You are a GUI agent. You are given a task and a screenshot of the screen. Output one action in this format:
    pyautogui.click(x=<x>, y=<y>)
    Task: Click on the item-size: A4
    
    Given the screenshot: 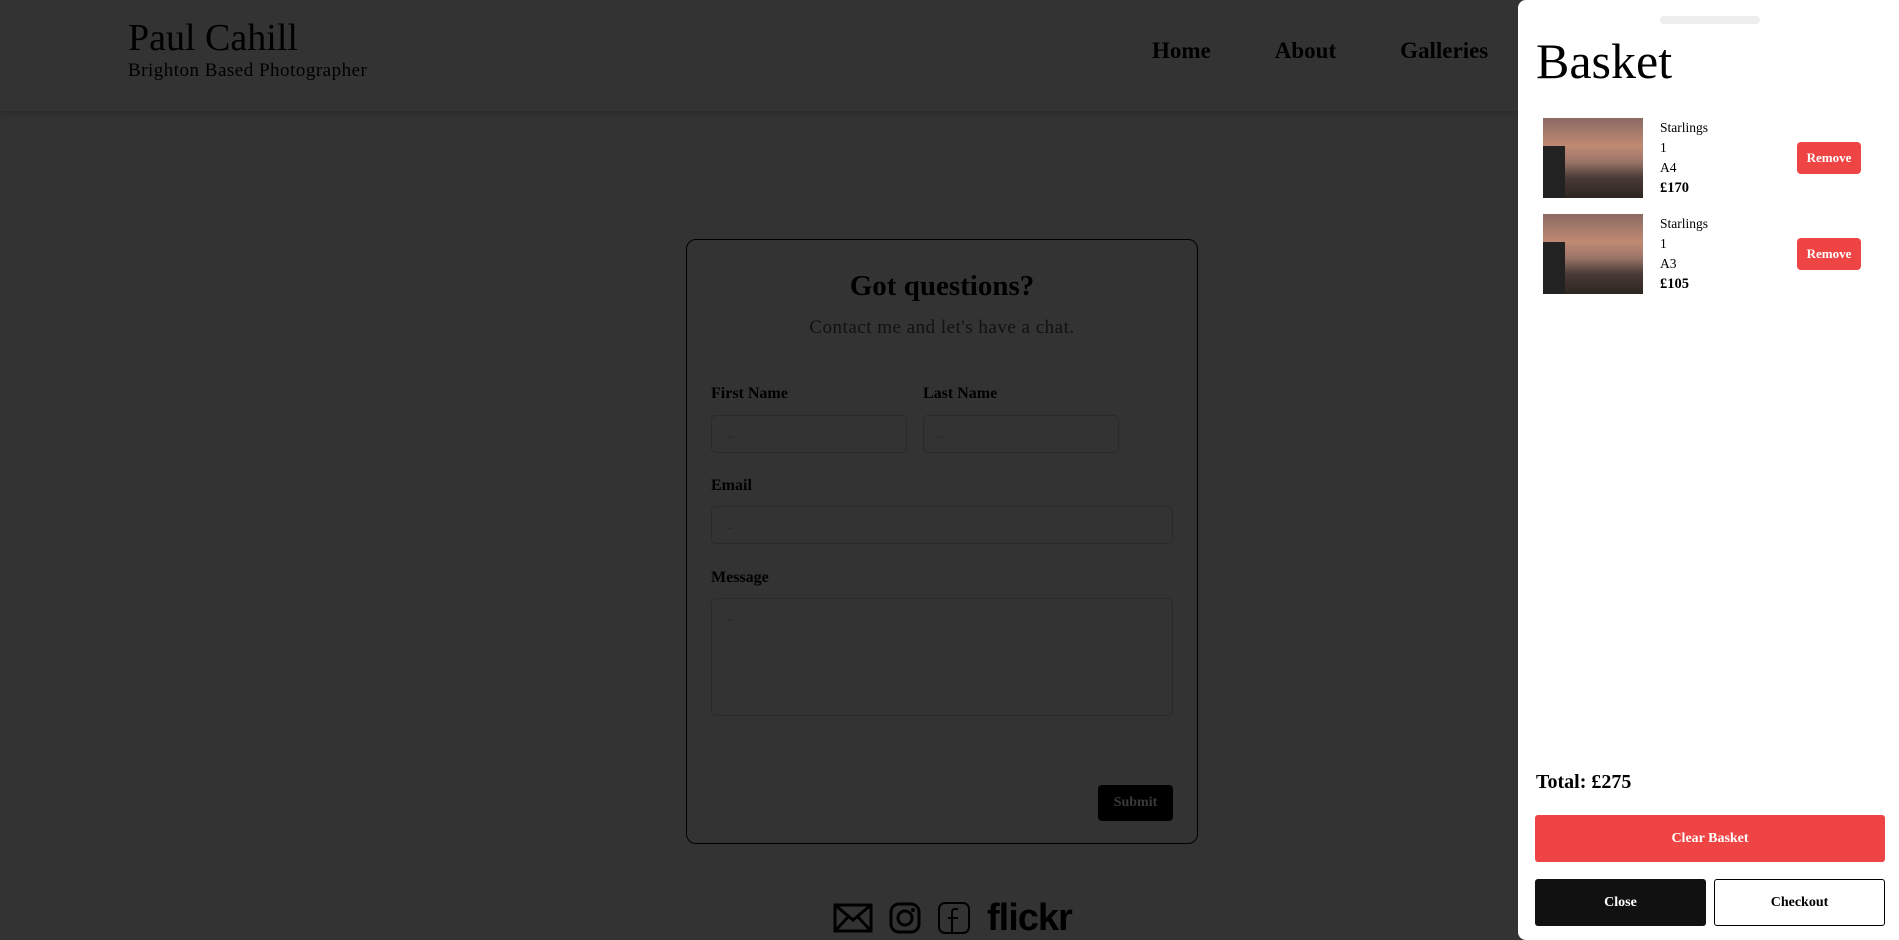 What is the action you would take?
    pyautogui.click(x=1668, y=167)
    